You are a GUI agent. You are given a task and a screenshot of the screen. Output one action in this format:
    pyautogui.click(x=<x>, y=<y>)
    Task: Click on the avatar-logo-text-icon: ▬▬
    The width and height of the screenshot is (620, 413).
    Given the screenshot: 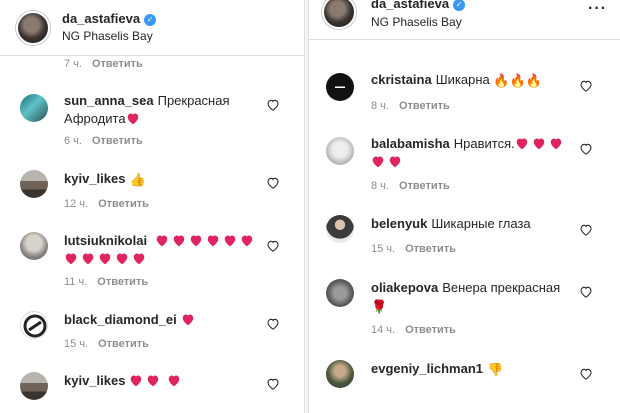 What is the action you would take?
    pyautogui.click(x=340, y=87)
    